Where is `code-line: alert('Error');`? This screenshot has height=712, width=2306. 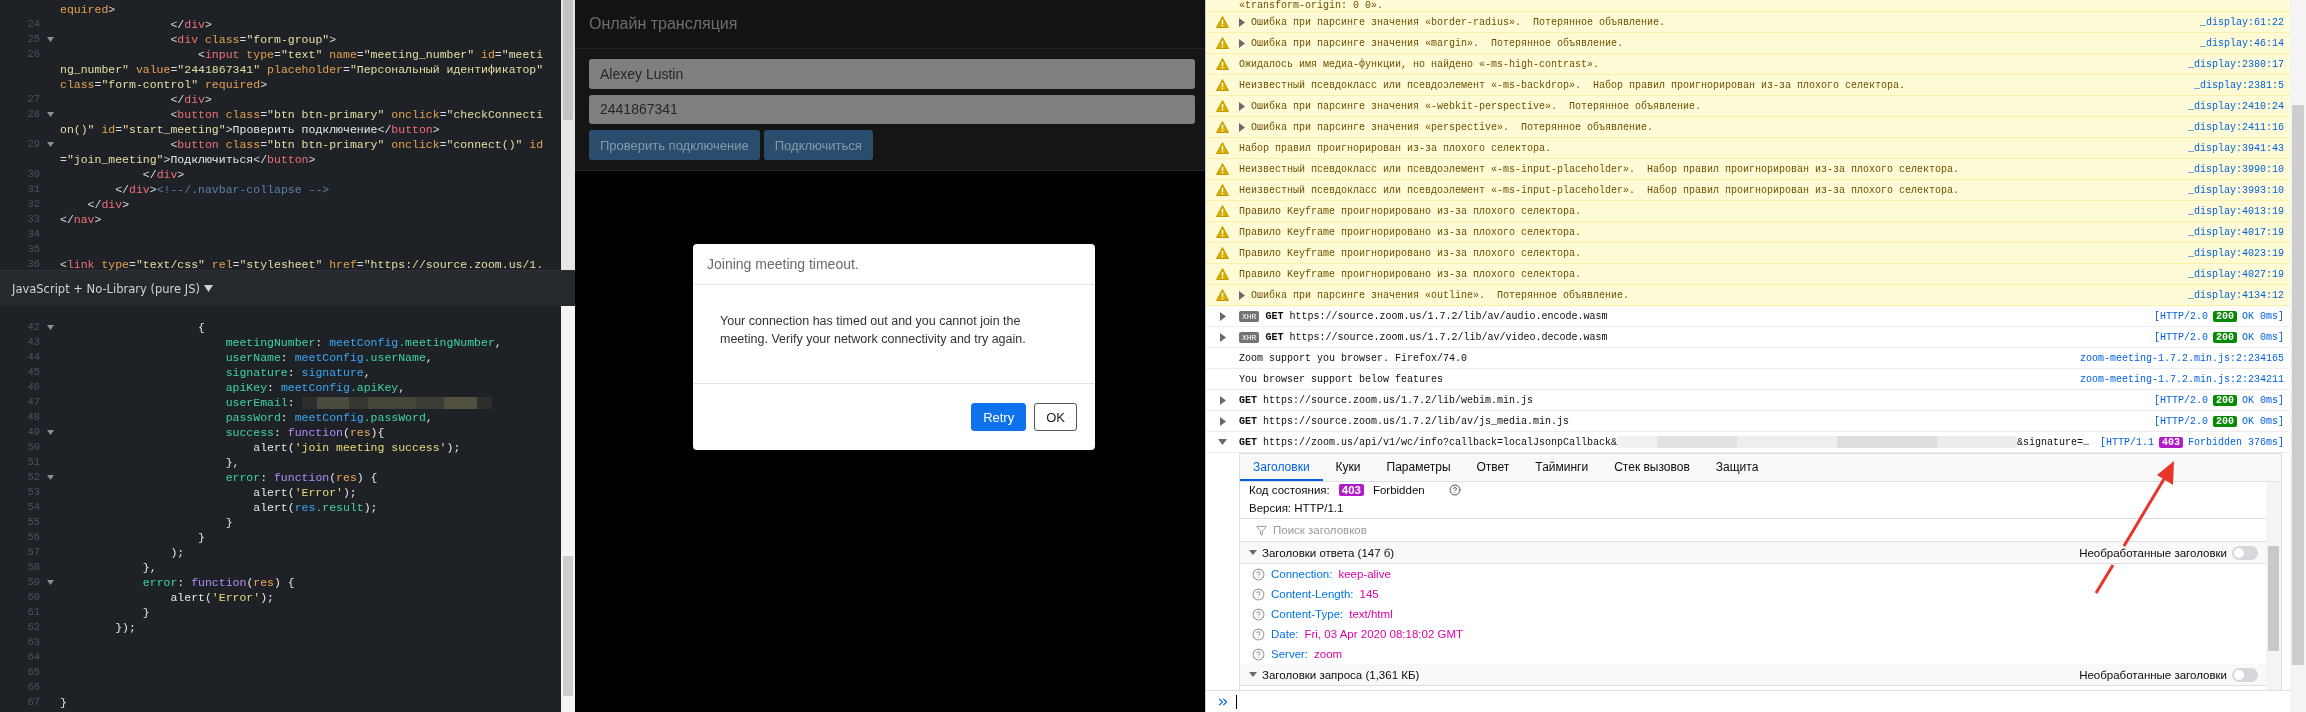 code-line: alert('Error'); is located at coordinates (305, 492).